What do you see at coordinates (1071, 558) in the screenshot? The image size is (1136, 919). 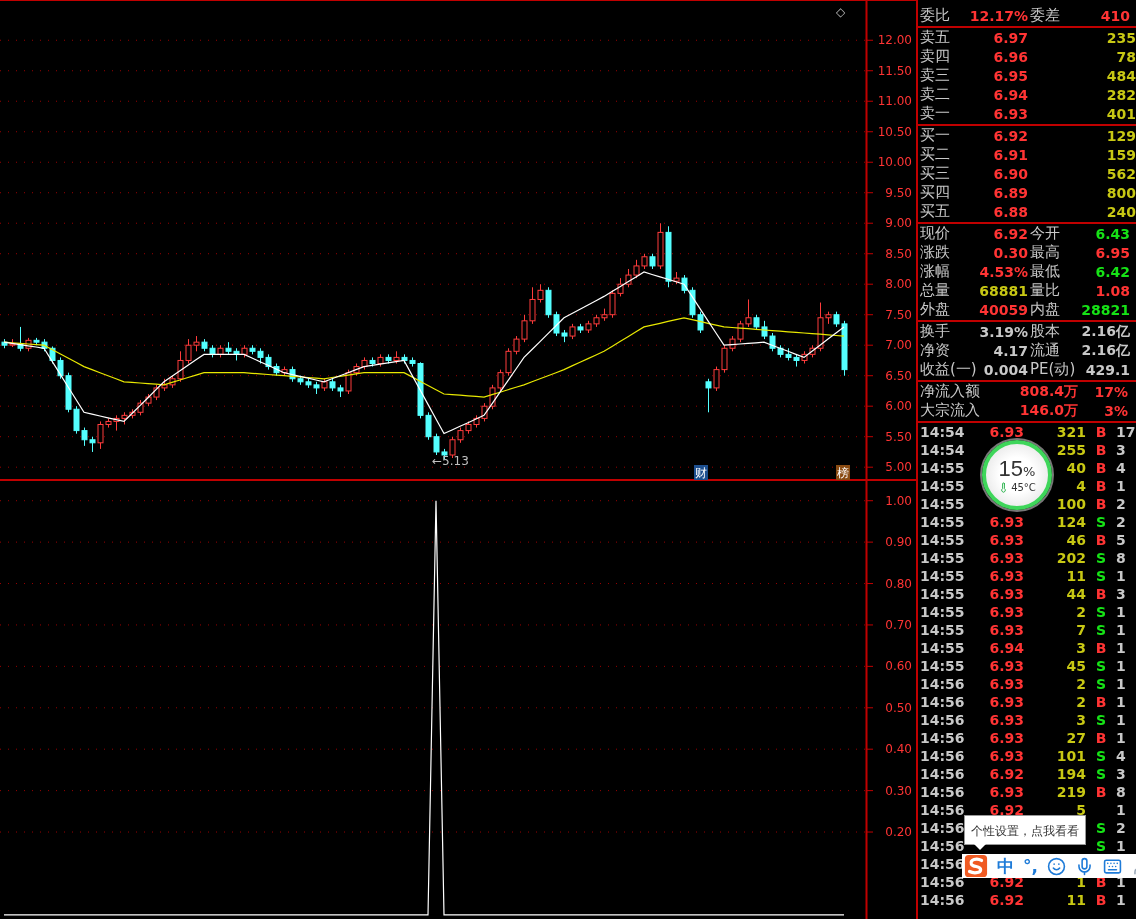 I see `tick-volume: 202` at bounding box center [1071, 558].